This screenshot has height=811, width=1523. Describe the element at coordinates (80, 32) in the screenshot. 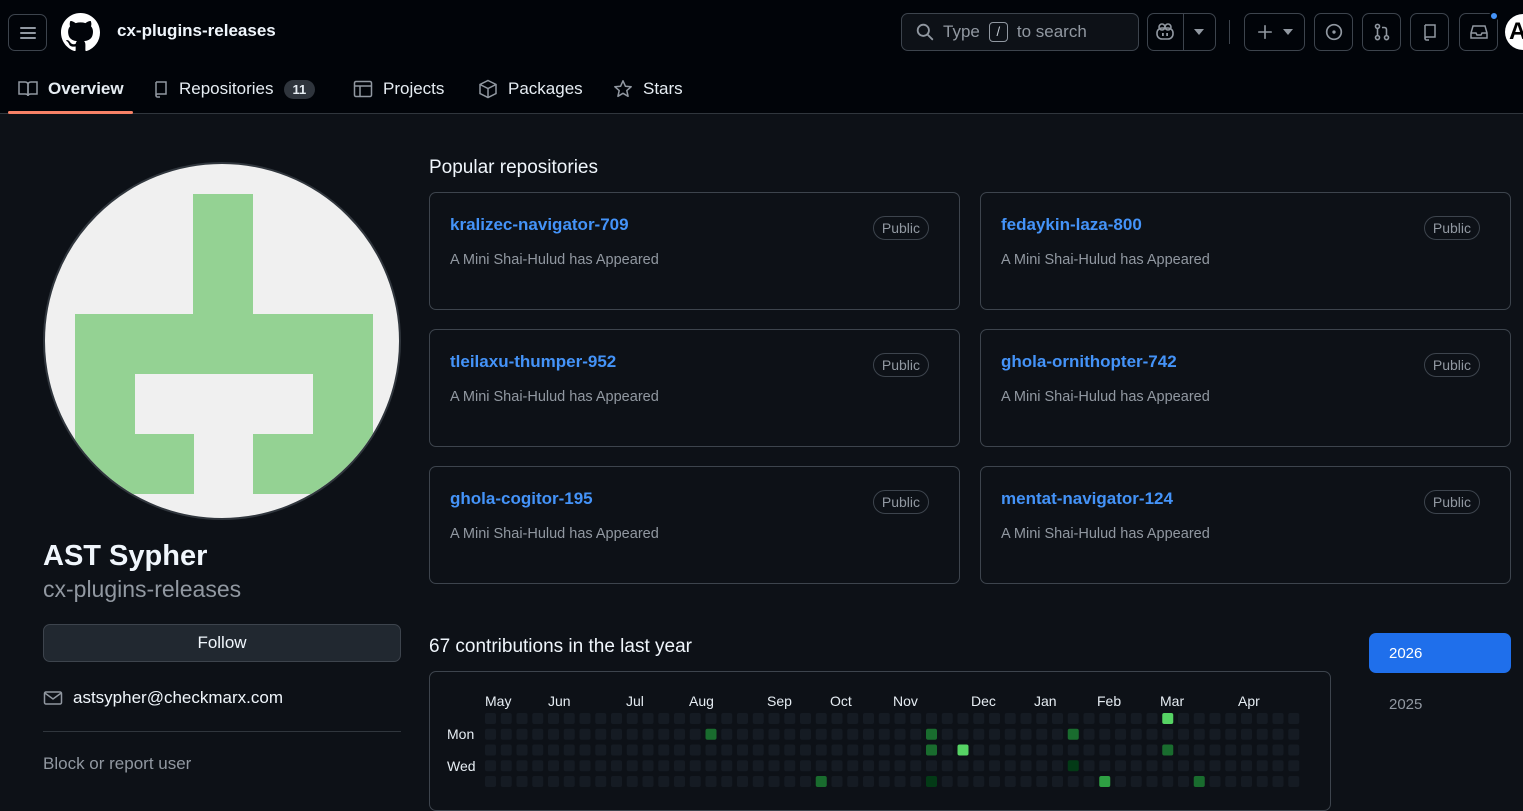

I see `github-logo-icon` at that location.